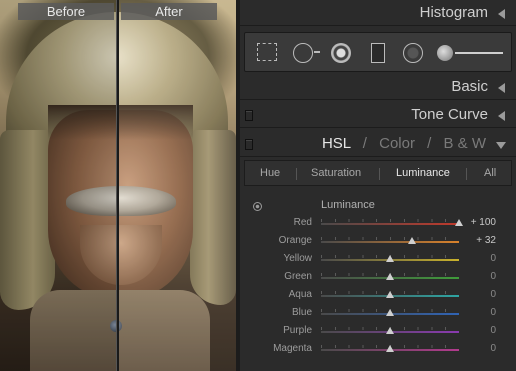  Describe the element at coordinates (390, 242) in the screenshot. I see `slider-track-orange` at that location.